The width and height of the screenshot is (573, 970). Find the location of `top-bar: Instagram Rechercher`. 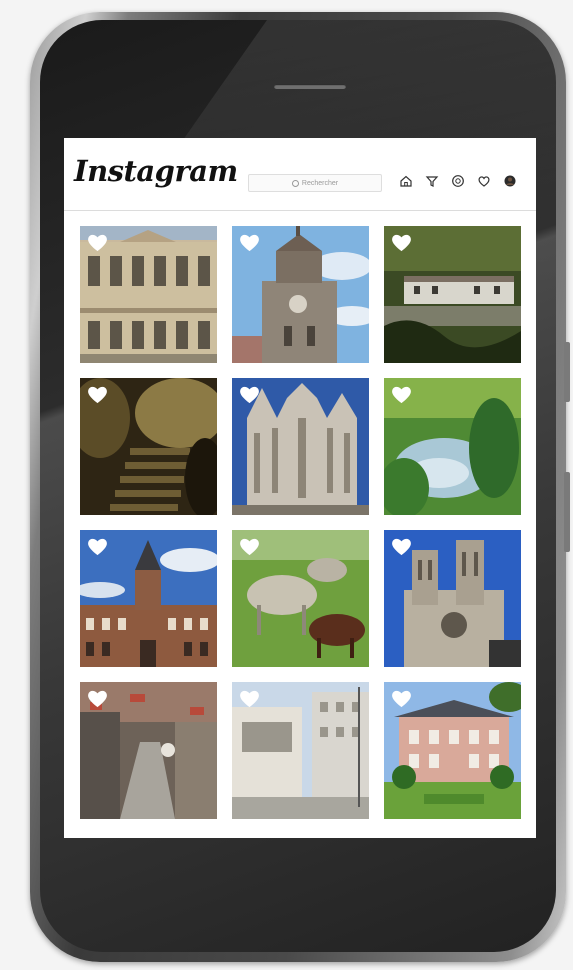

top-bar: Instagram Rechercher is located at coordinates (300, 174).